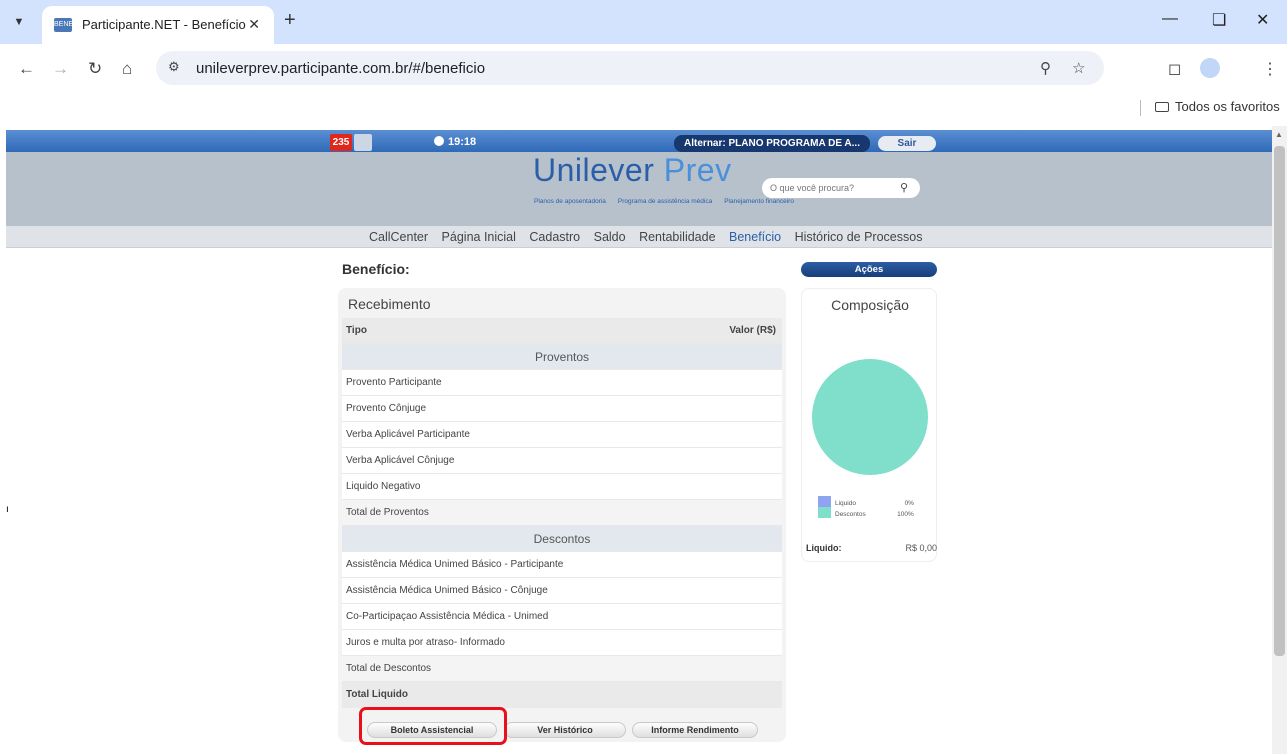  I want to click on bookmarks-separator, so click(1140, 108).